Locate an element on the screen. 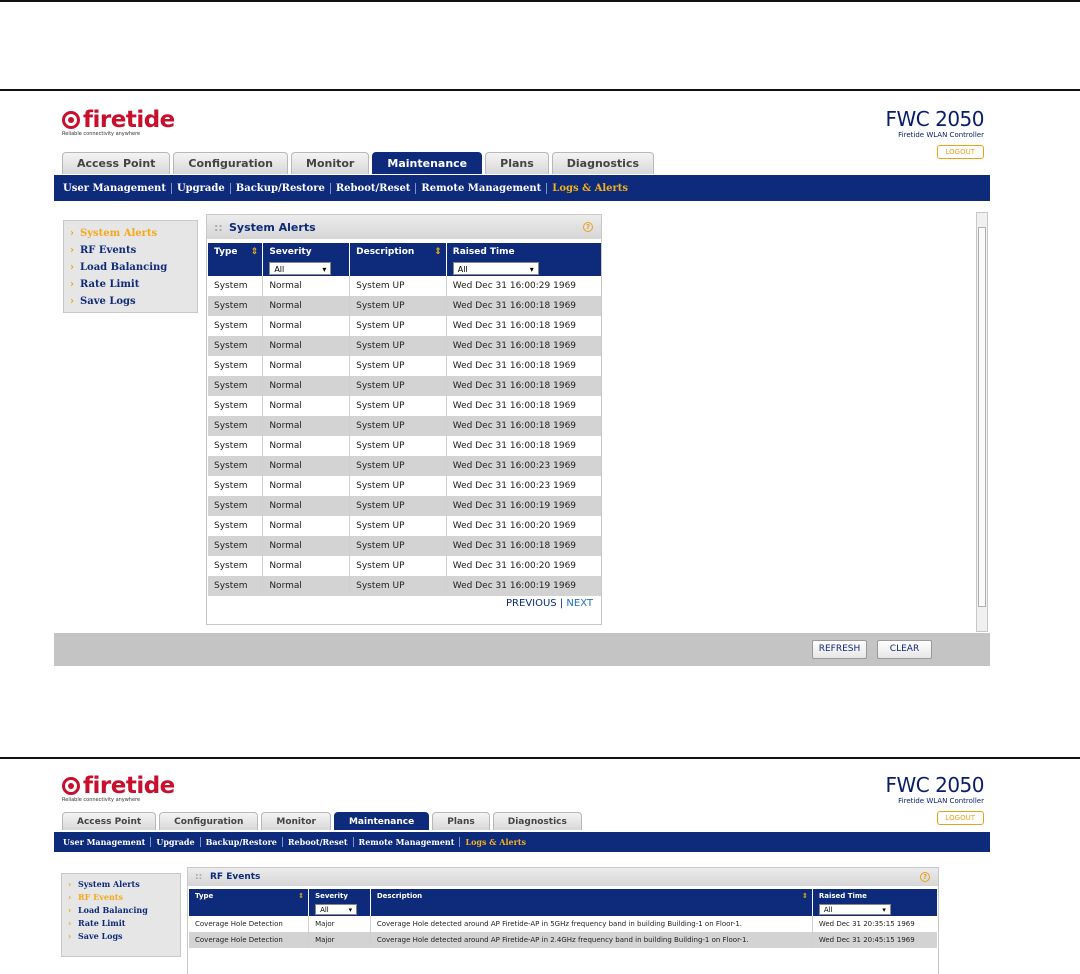 The height and width of the screenshot is (974, 1080). vertical-scrollbar is located at coordinates (982, 422).